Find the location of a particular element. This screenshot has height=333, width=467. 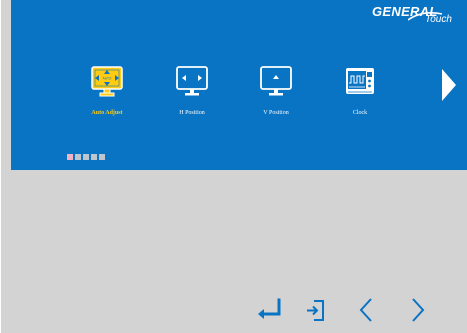

auto-adjust-icon: AUTO is located at coordinates (107, 81).